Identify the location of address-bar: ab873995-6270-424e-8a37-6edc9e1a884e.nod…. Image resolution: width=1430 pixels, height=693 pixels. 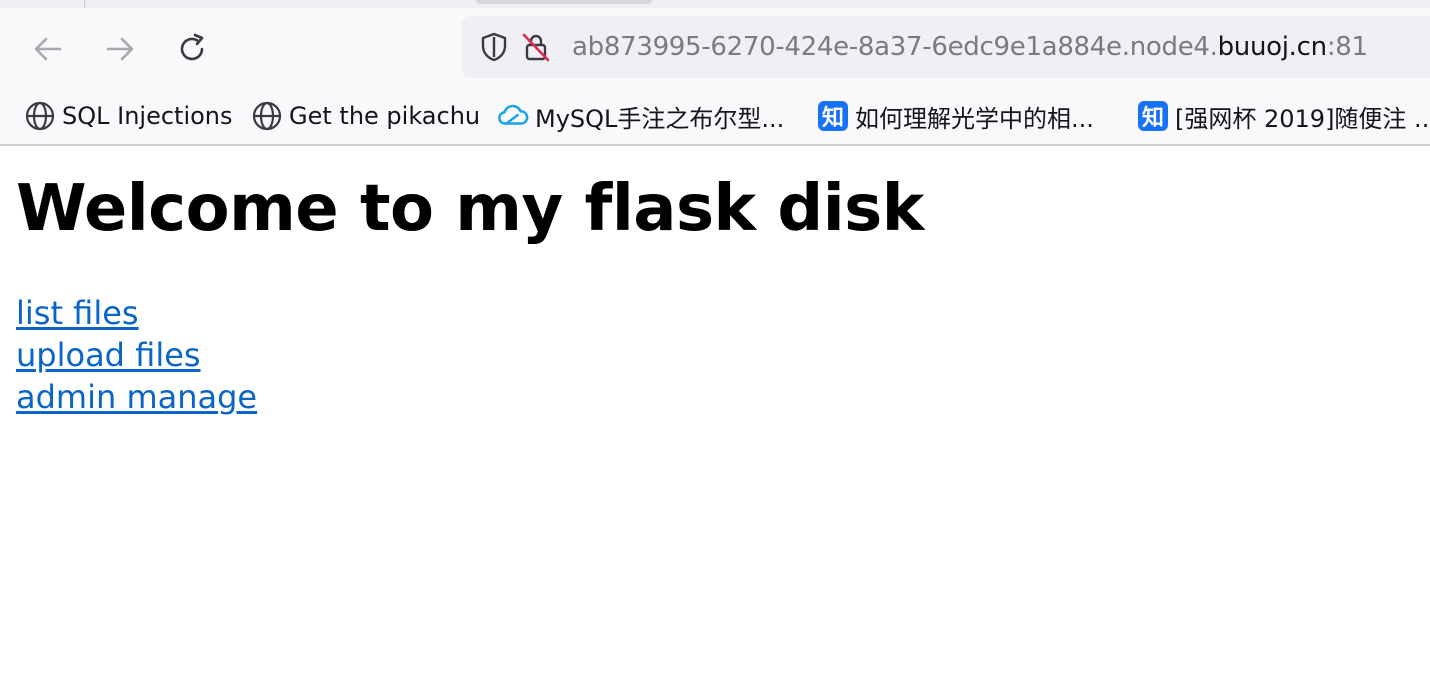
(946, 47).